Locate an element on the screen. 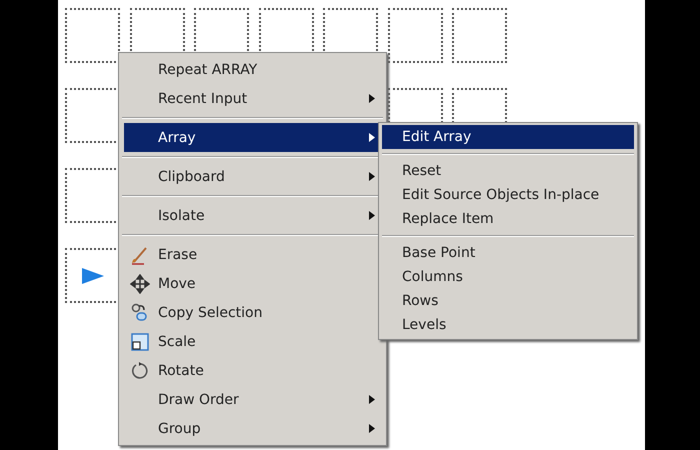 This screenshot has height=450, width=700. move-icon is located at coordinates (140, 284).